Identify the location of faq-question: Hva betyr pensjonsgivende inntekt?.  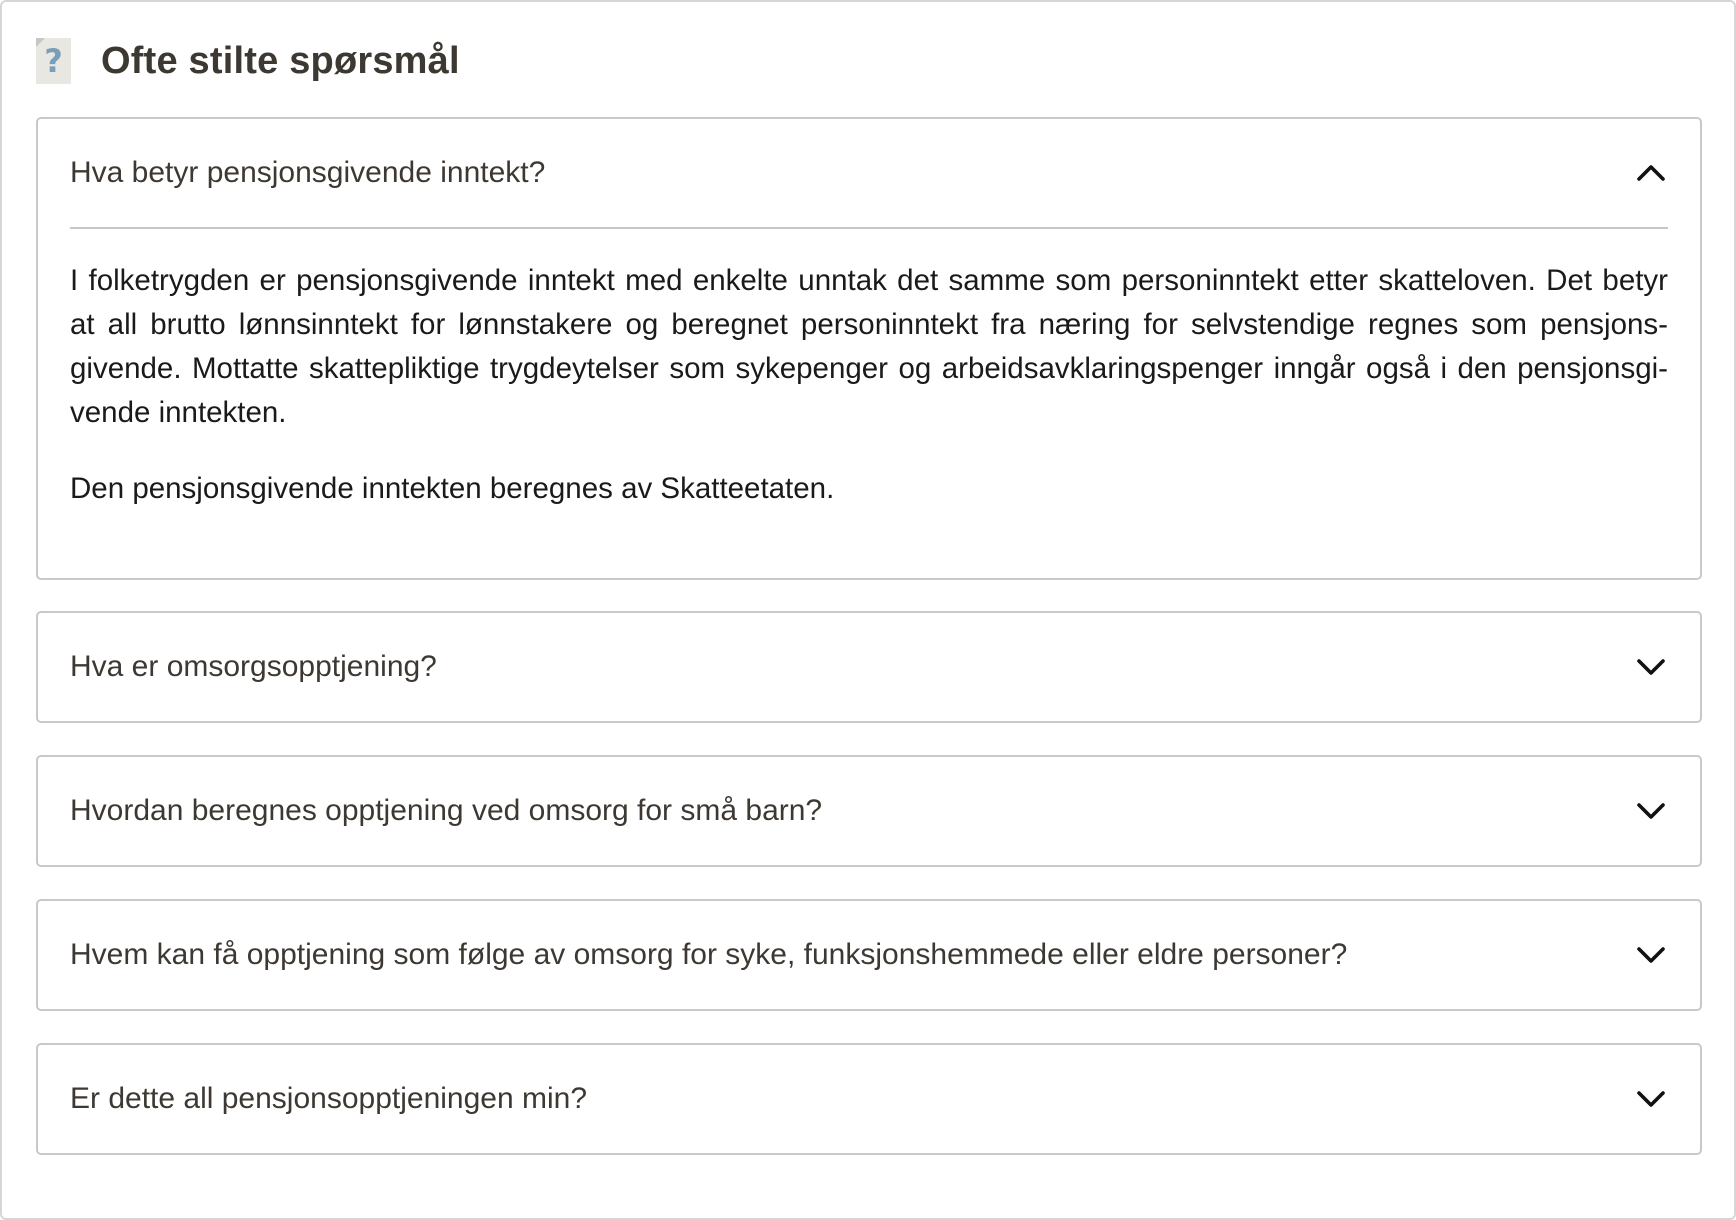
(308, 172).